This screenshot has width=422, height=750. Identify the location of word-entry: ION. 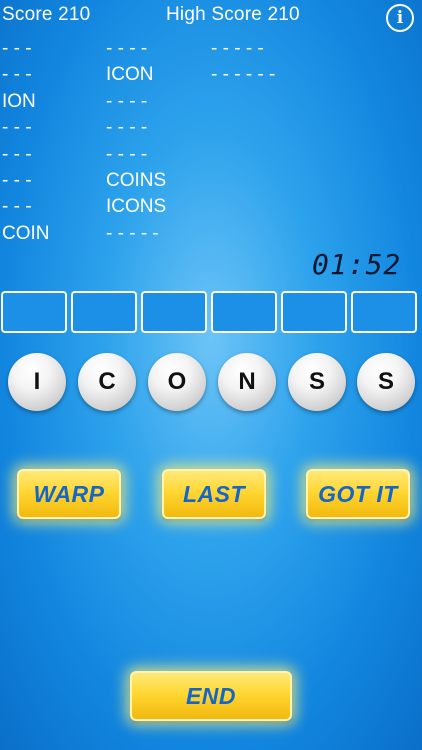
(19, 101).